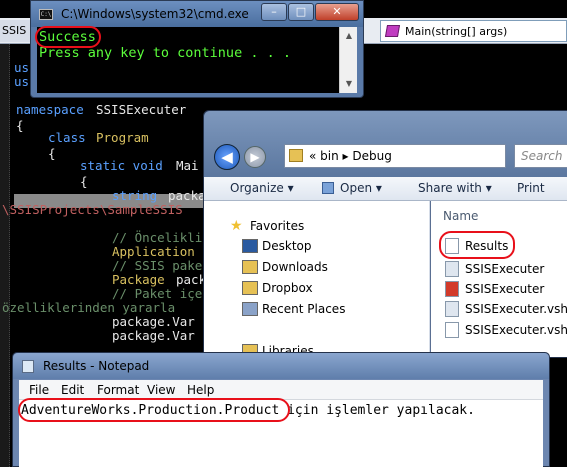 This screenshot has height=467, width=567. I want to click on menu-file: File, so click(39, 390).